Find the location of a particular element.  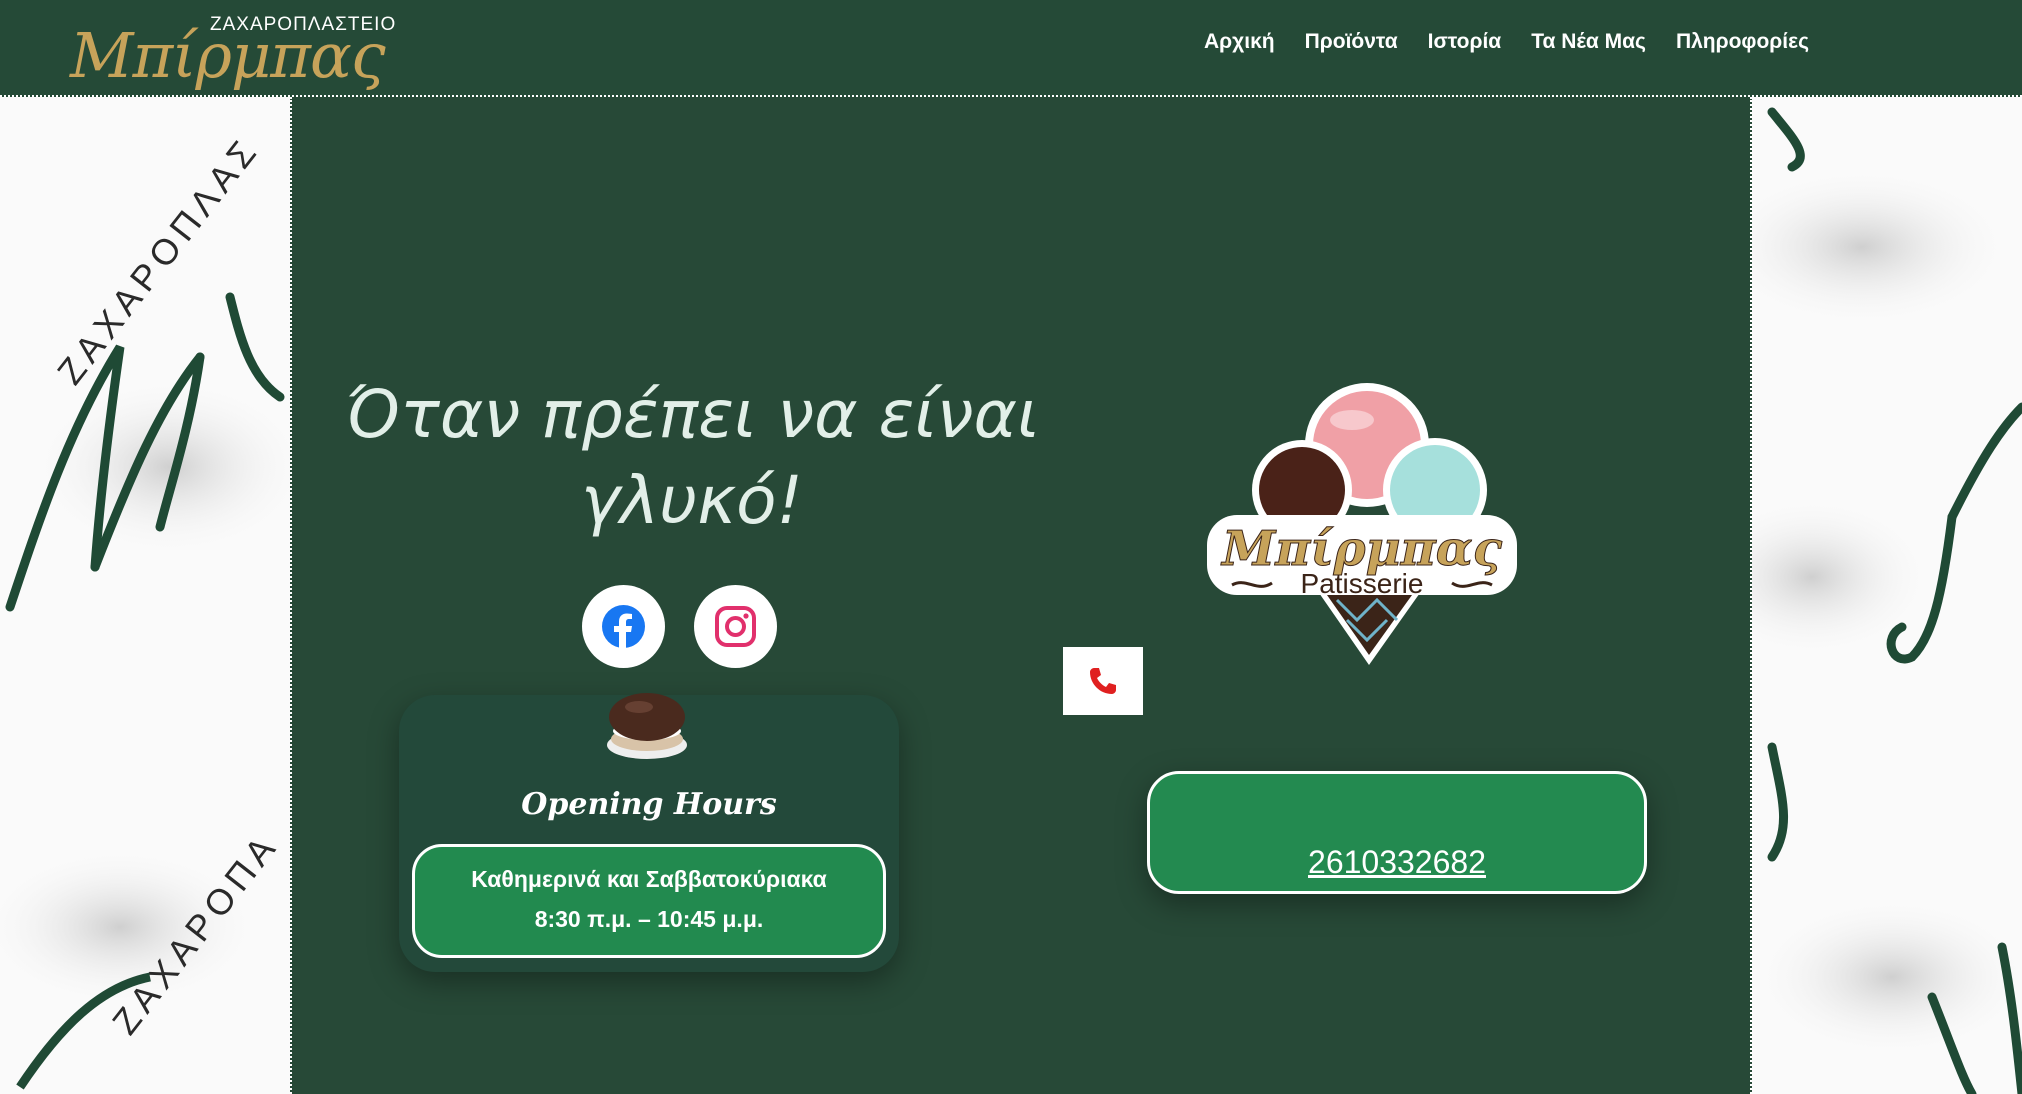

hero-headline: Όταν πρέπει να είναι γλυκό! is located at coordinates (692, 458).